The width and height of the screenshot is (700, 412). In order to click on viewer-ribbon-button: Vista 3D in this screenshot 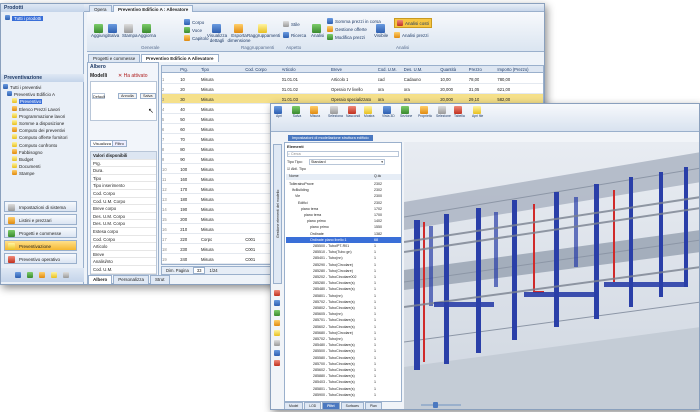, I will do `click(388, 112)`.